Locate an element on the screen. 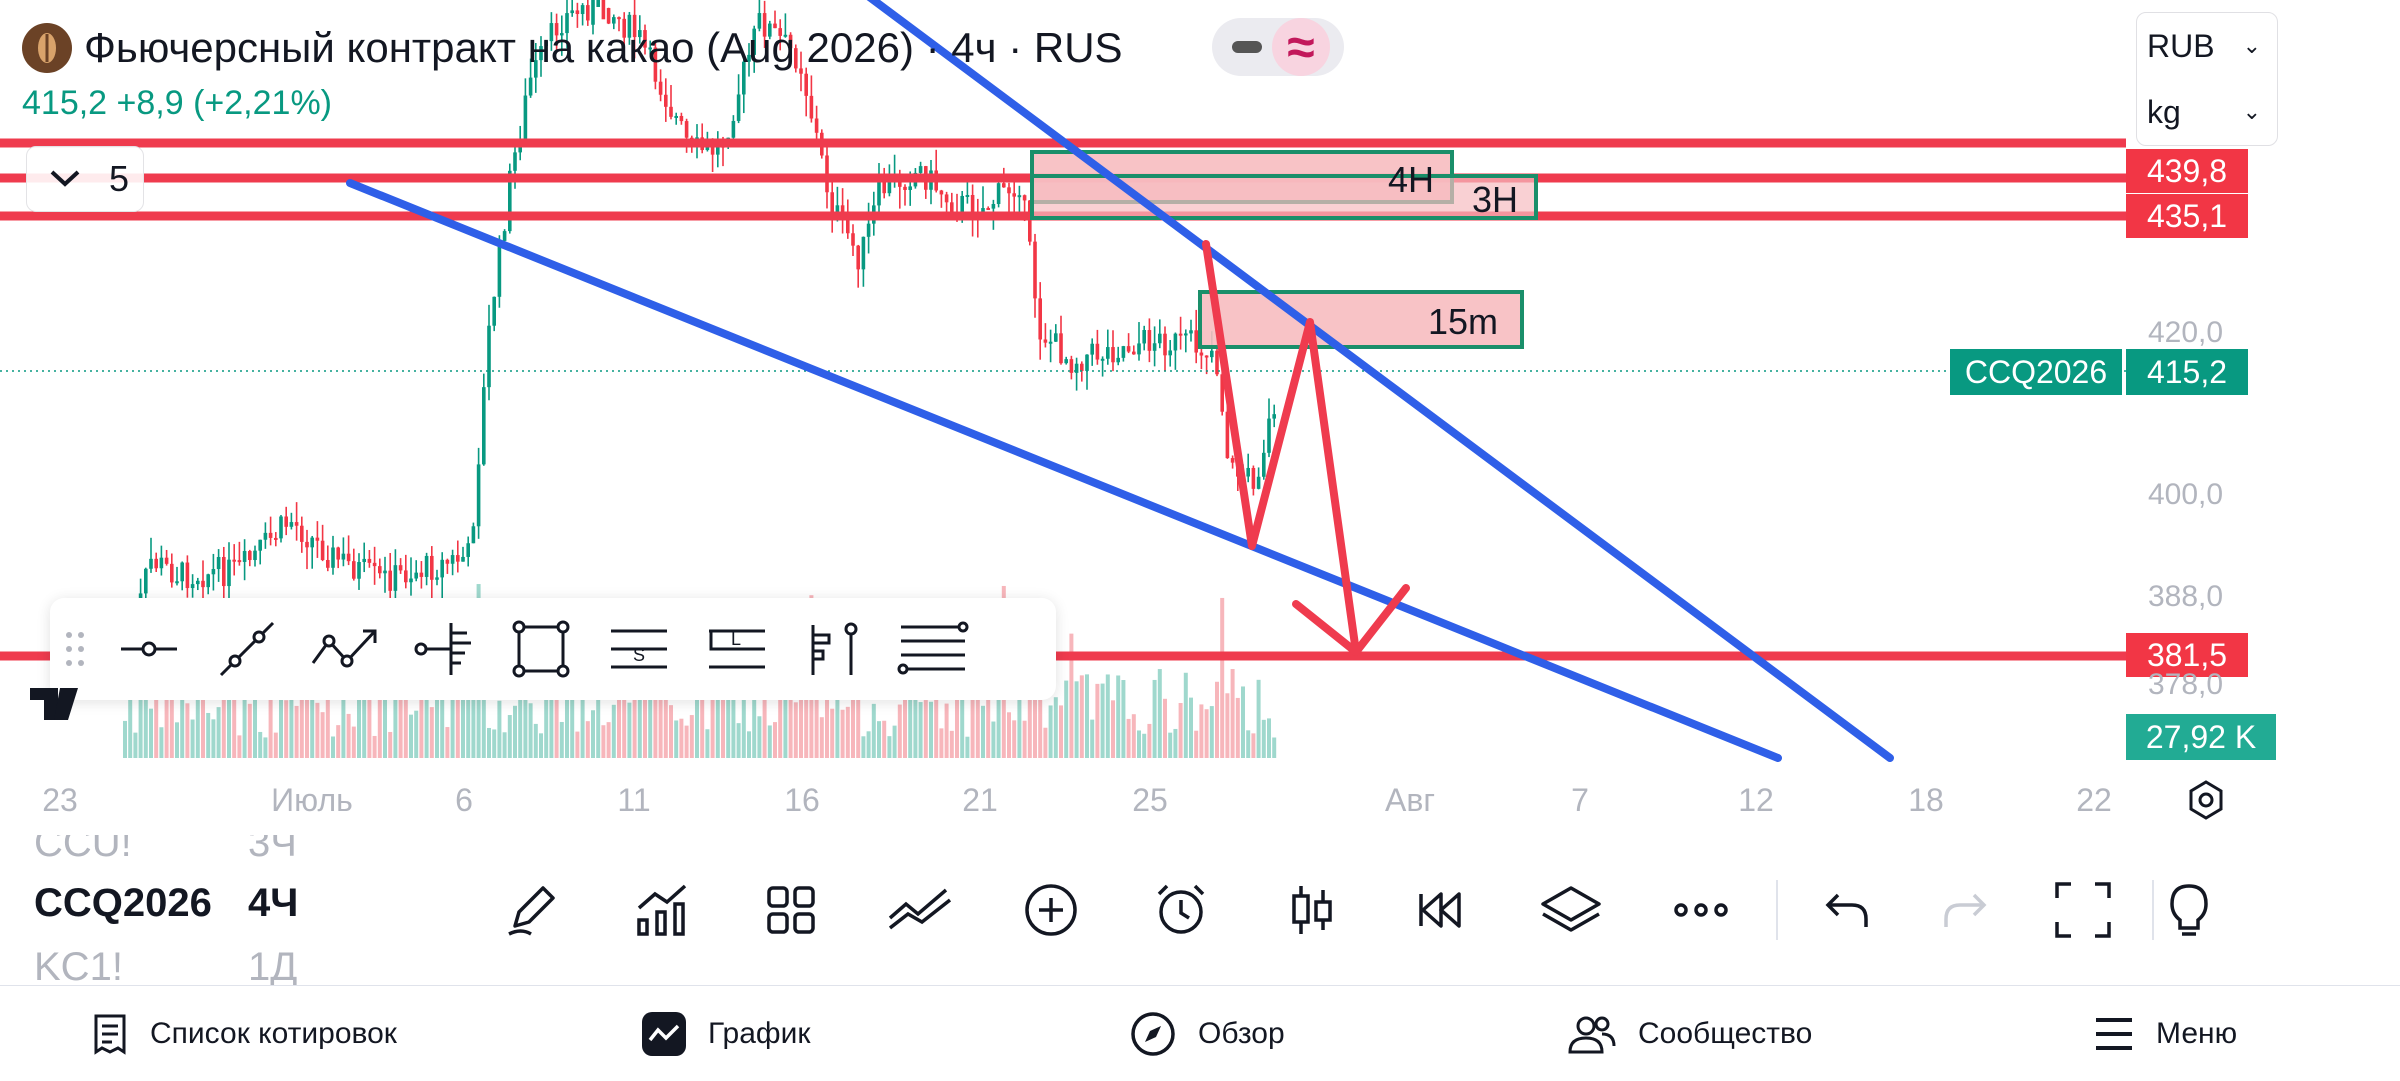  anchored-vwap-tool-icon is located at coordinates (443, 649).